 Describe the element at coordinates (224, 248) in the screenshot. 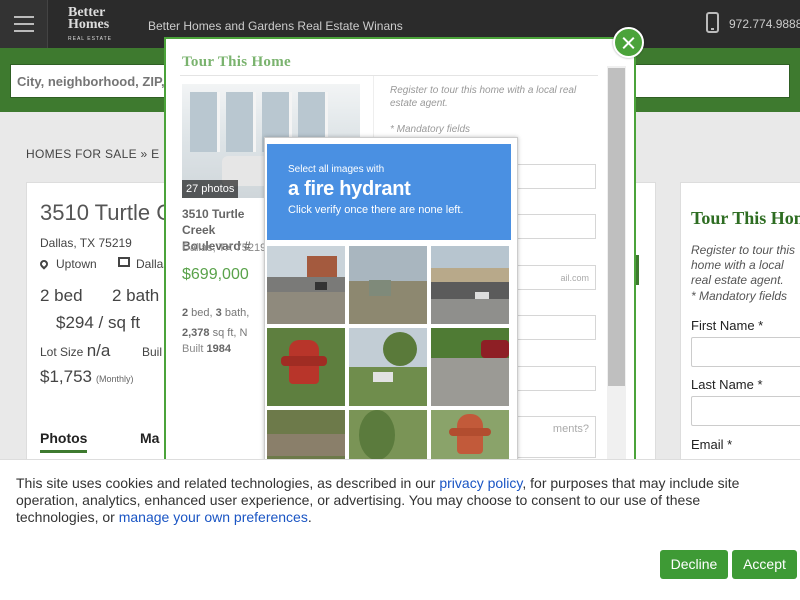

I see `modal-city: Dallas, TX 75219` at that location.